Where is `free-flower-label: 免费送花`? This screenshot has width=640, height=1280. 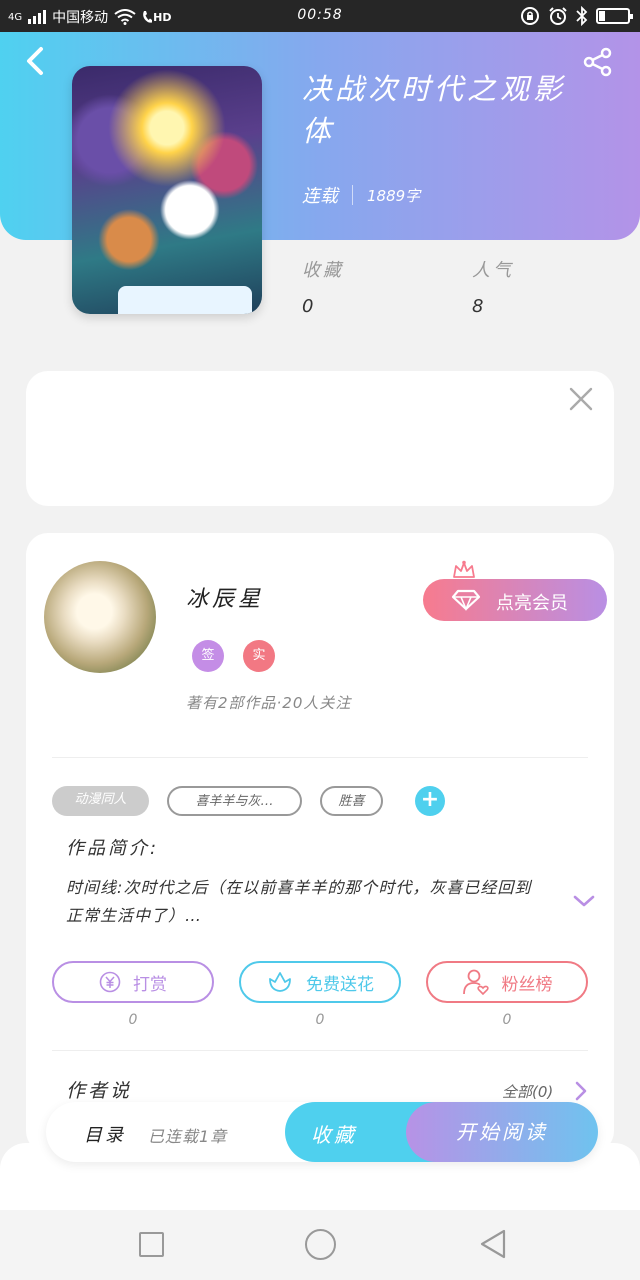 free-flower-label: 免费送花 is located at coordinates (340, 984).